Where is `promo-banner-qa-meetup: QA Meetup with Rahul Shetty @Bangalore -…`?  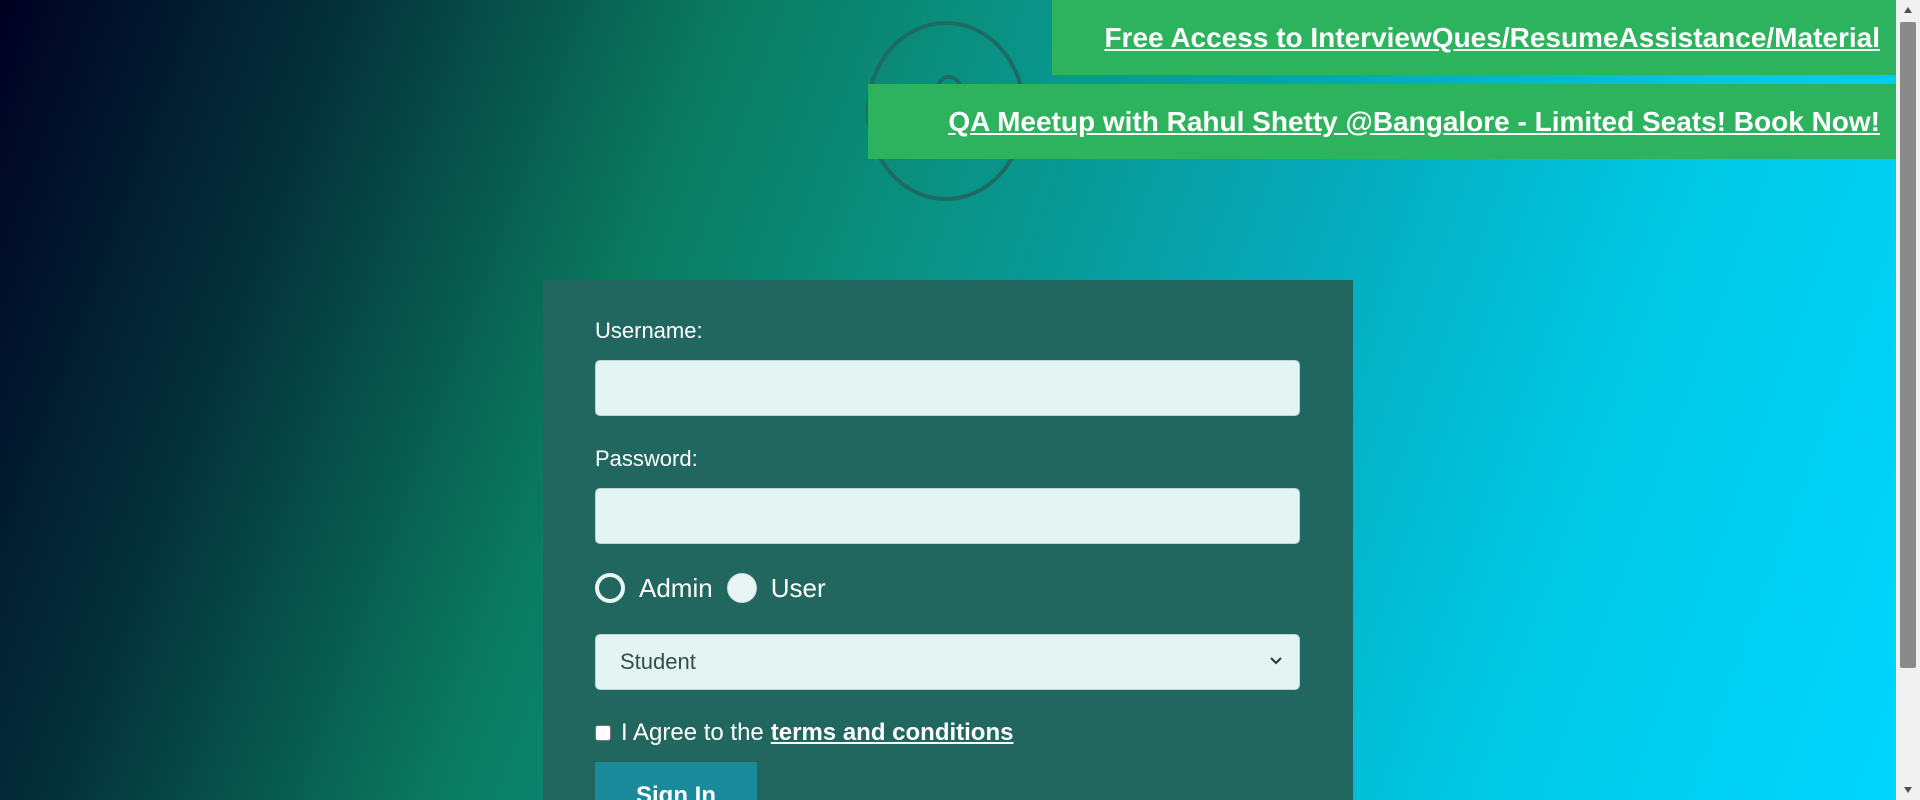
promo-banner-qa-meetup: QA Meetup with Rahul Shetty @Bangalore -… is located at coordinates (1382, 121).